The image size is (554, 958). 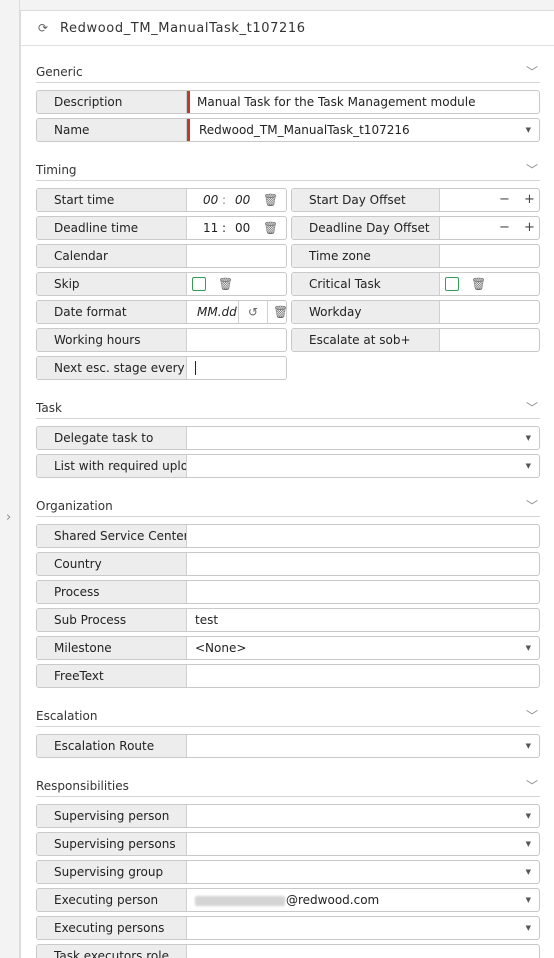 What do you see at coordinates (415, 228) in the screenshot?
I see `deadline-day-offset-field: ↑ Deadline Day Offset − +` at bounding box center [415, 228].